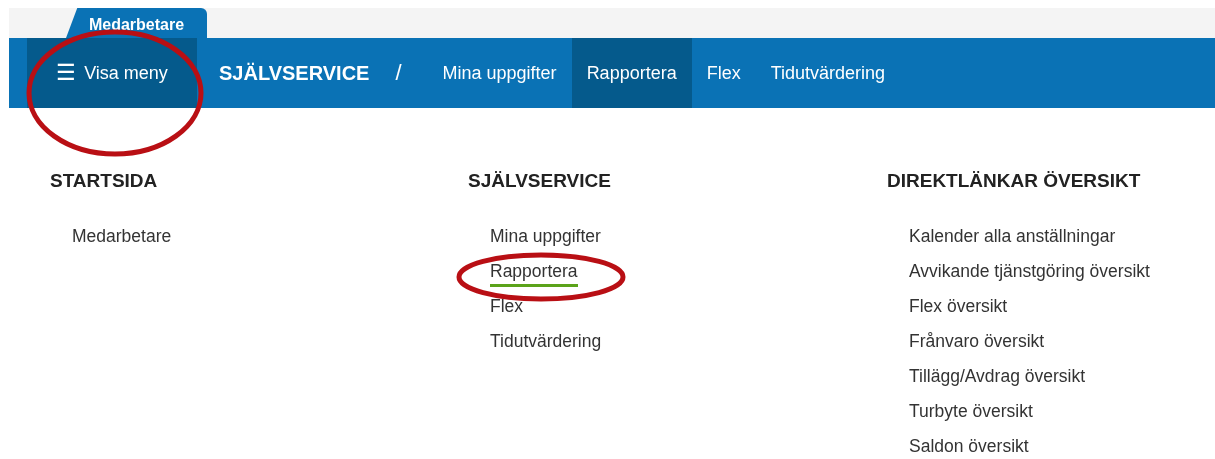 Image resolution: width=1215 pixels, height=459 pixels. Describe the element at coordinates (971, 414) in the screenshot. I see `menu-link: Turbyte översikt` at that location.